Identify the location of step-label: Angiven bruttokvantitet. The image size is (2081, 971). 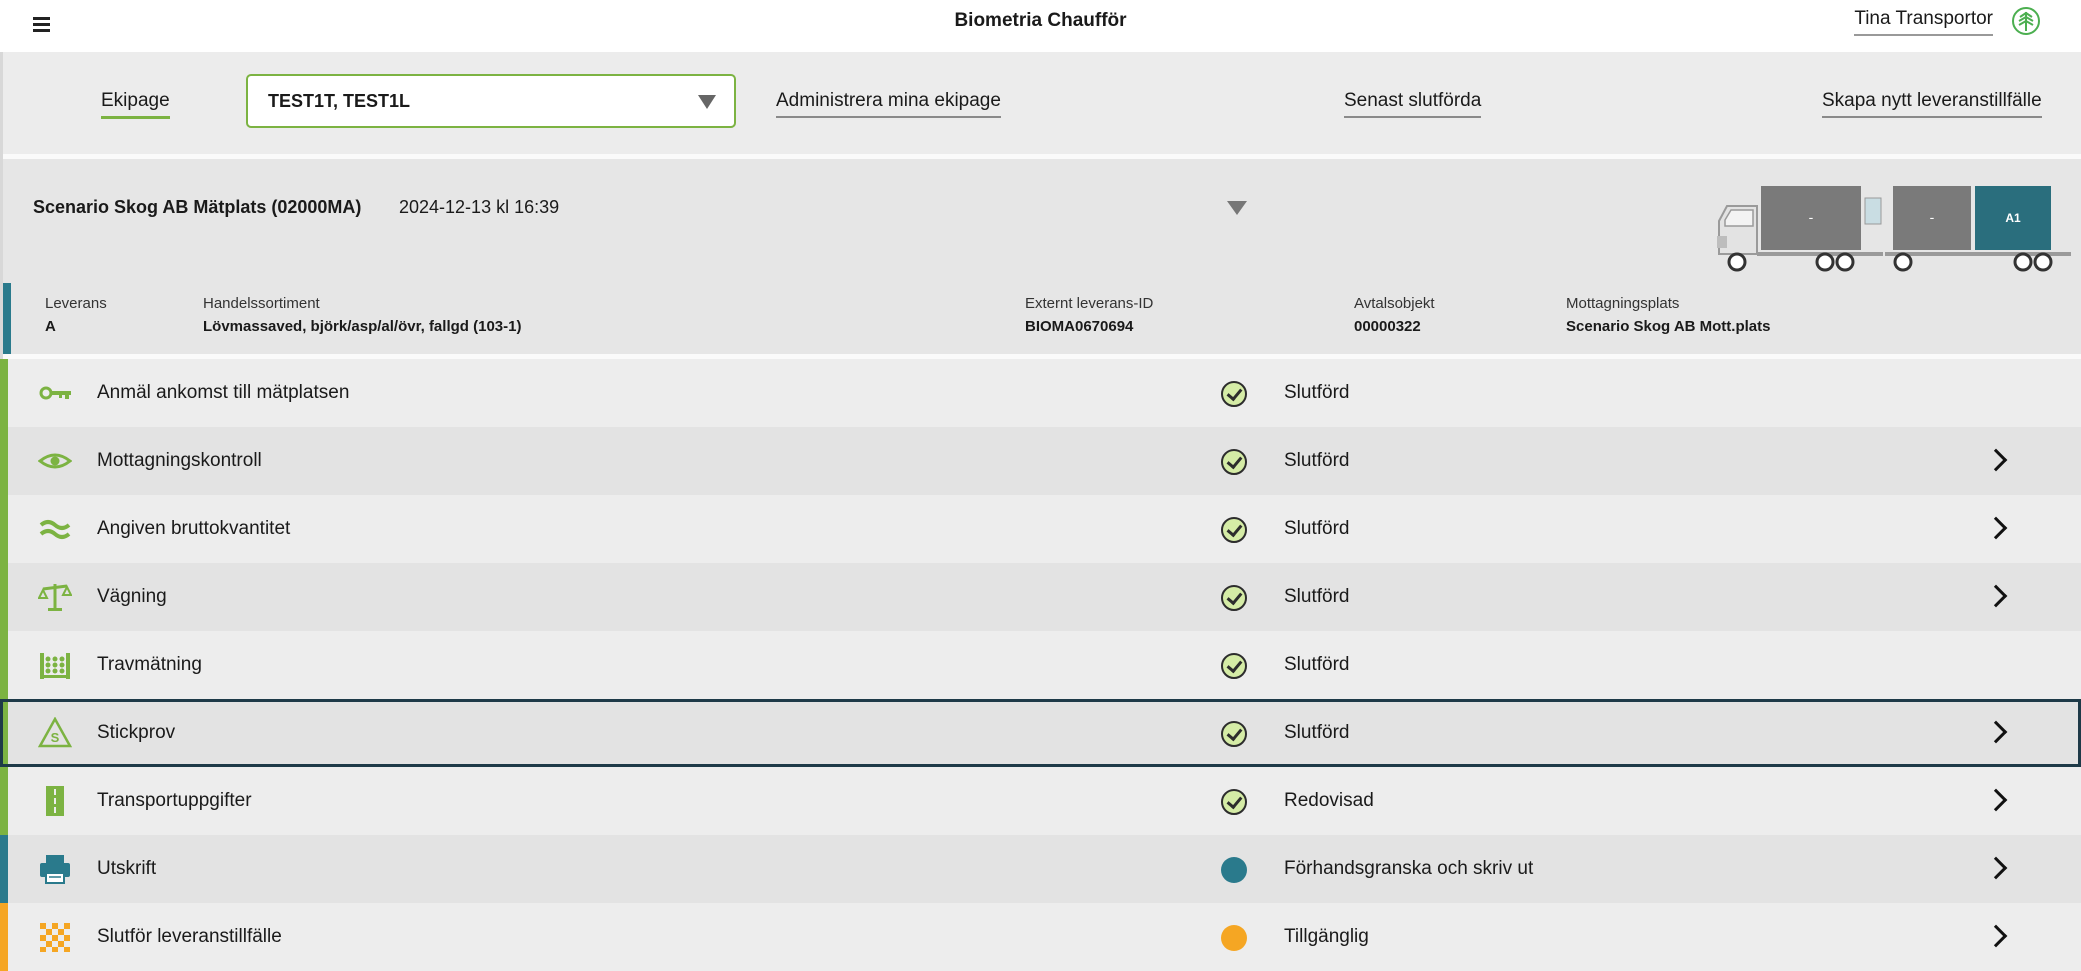
(194, 528).